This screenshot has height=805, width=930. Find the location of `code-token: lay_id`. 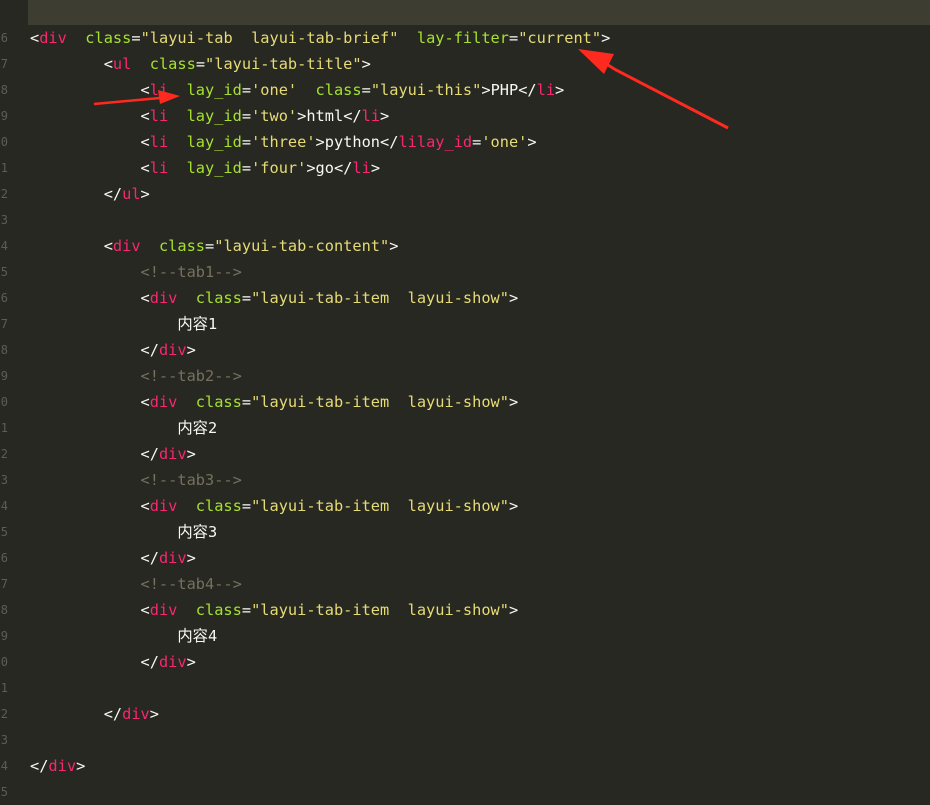

code-token: lay_id is located at coordinates (214, 168).